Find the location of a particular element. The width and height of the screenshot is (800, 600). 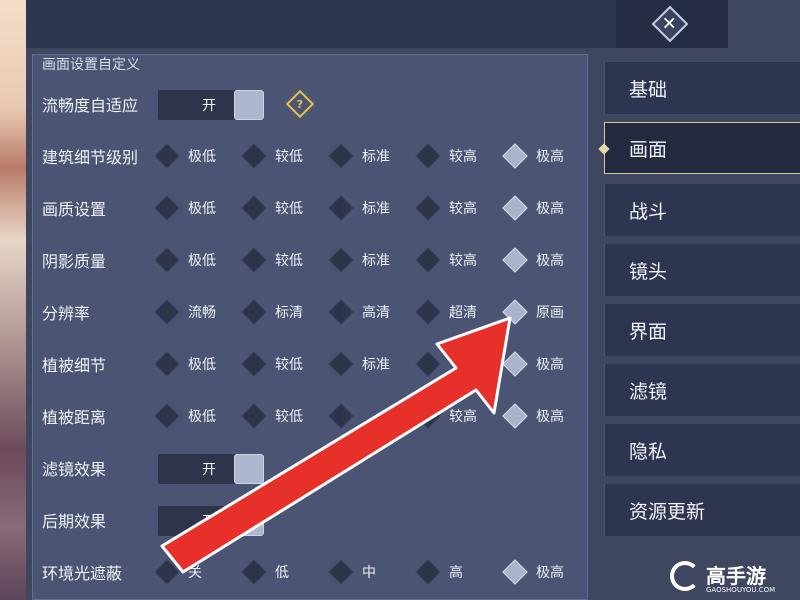

option-radio: 高 is located at coordinates (439, 572).